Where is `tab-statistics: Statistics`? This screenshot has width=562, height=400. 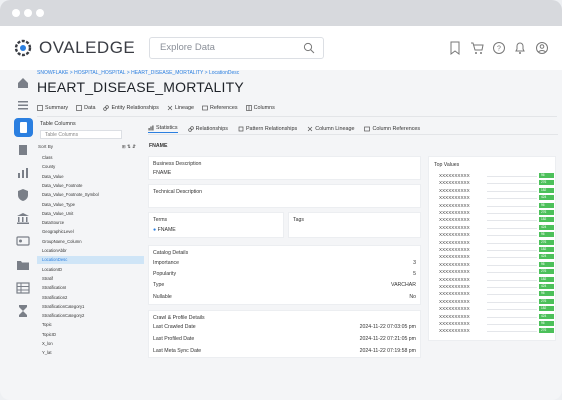 tab-statistics: Statistics is located at coordinates (163, 129).